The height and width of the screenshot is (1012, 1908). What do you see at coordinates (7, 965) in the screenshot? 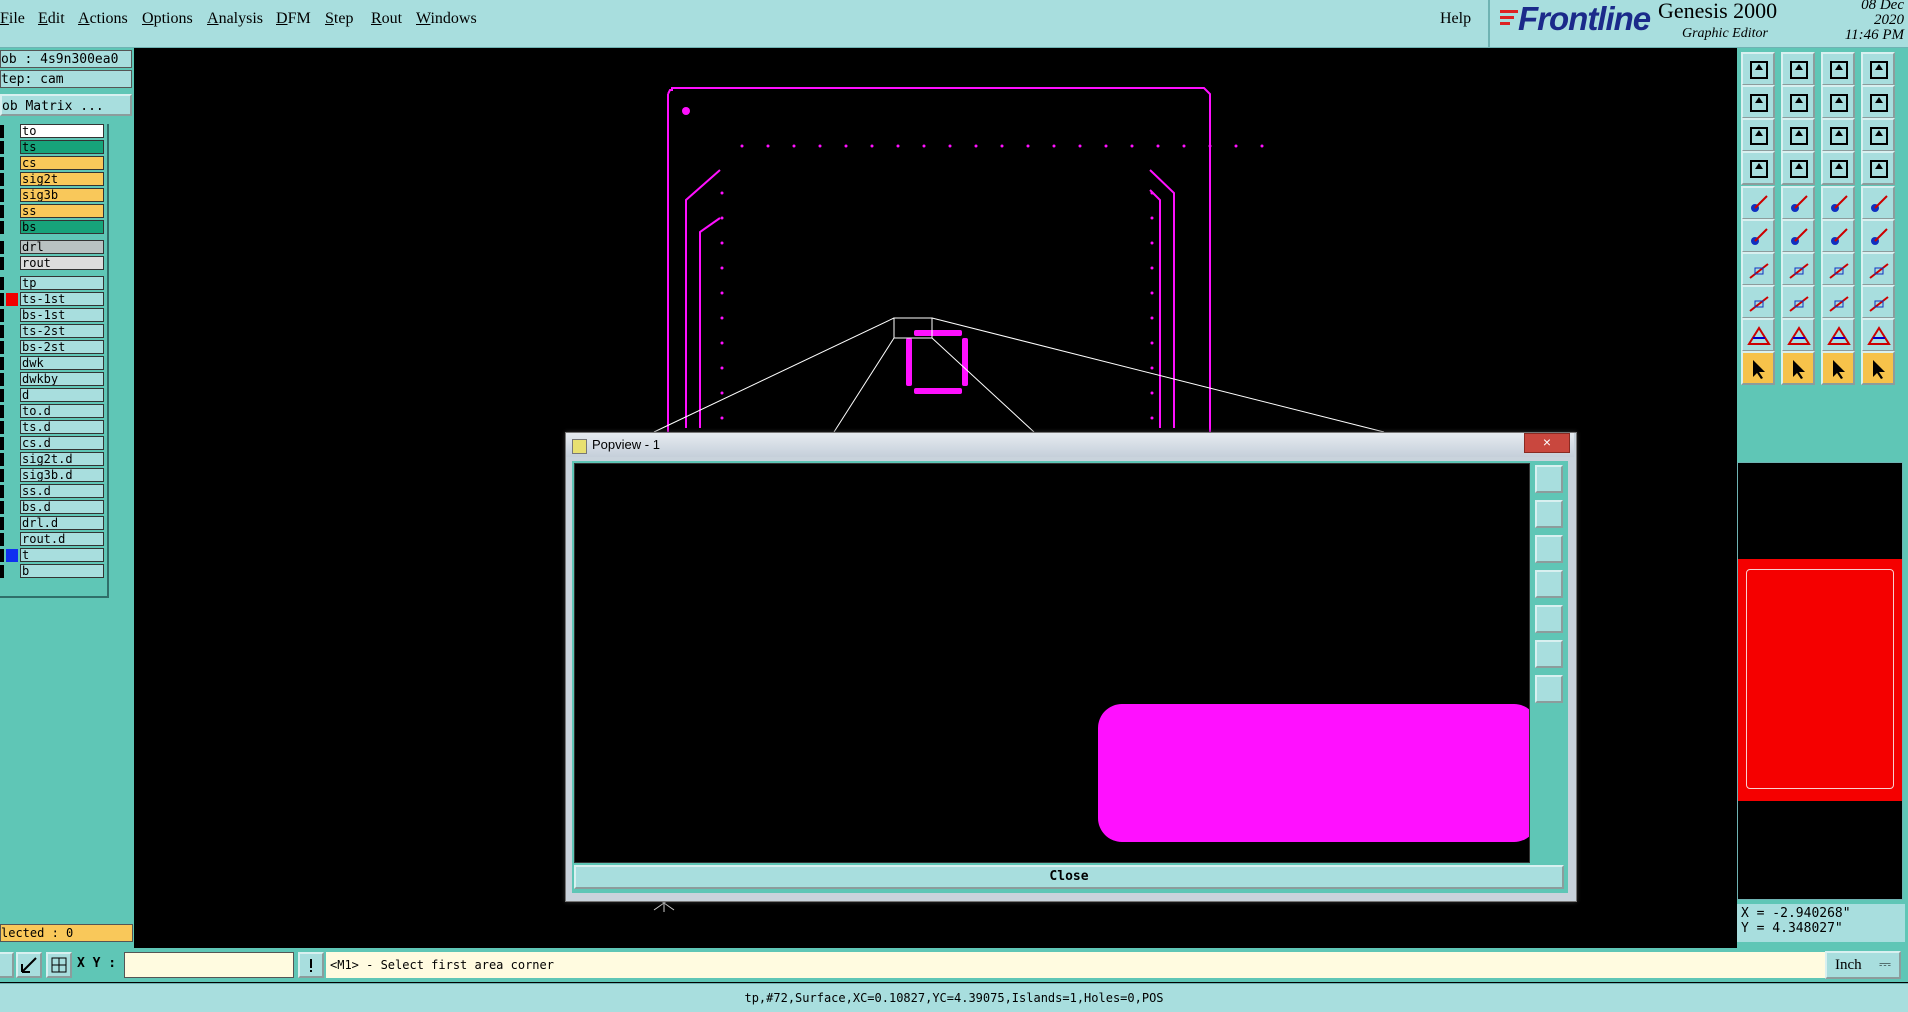
I see `toggle-icon` at bounding box center [7, 965].